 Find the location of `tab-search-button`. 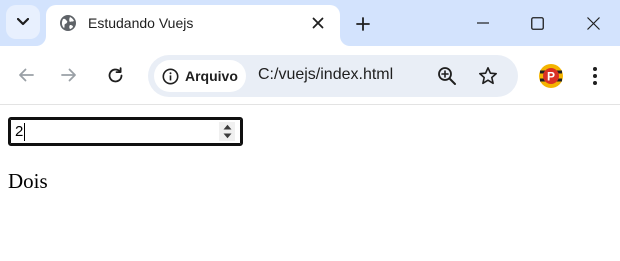

tab-search-button is located at coordinates (23, 22).